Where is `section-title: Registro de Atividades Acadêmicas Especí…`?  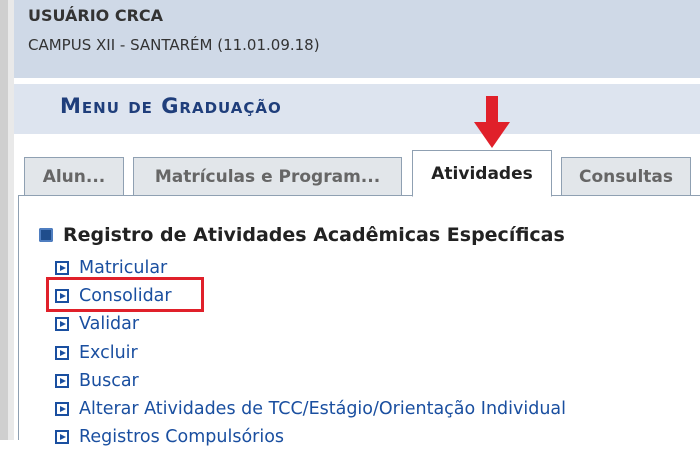
section-title: Registro de Atividades Acadêmicas Especí… is located at coordinates (314, 235).